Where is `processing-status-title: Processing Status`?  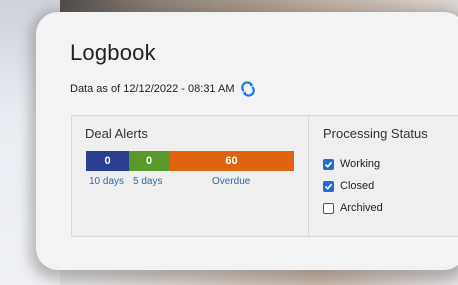
processing-status-title: Processing Status is located at coordinates (375, 133).